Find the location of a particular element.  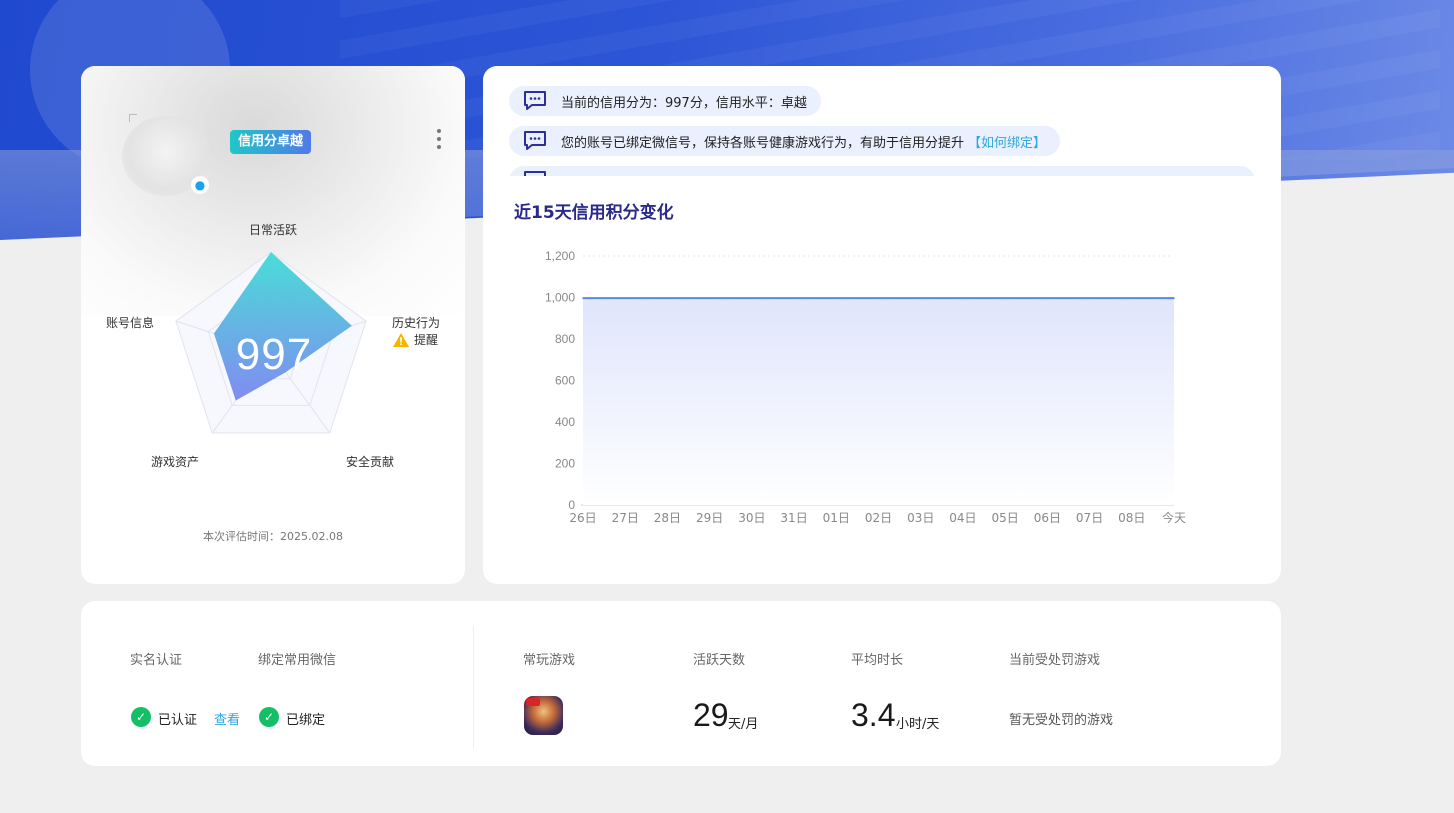

x-tick-label: 31日 is located at coordinates (793, 518).